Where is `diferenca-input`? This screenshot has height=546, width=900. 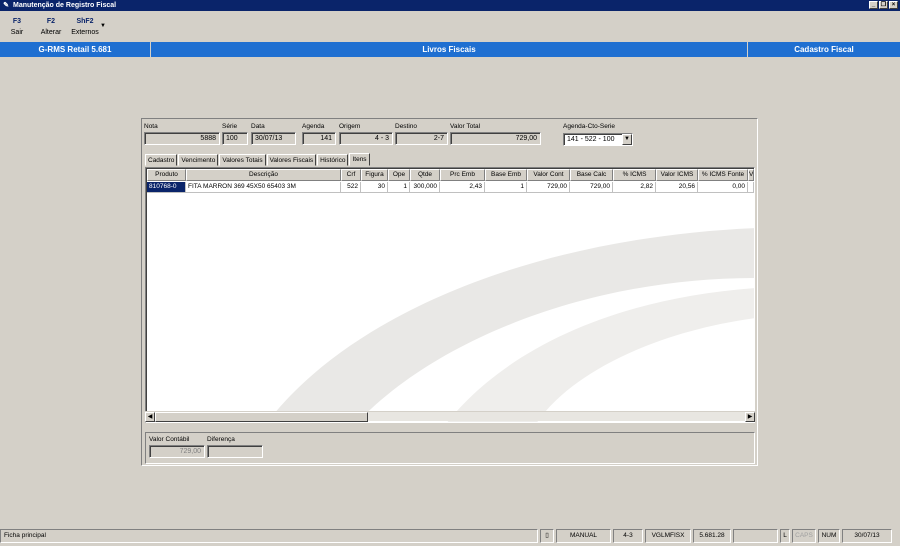 diferenca-input is located at coordinates (235, 451).